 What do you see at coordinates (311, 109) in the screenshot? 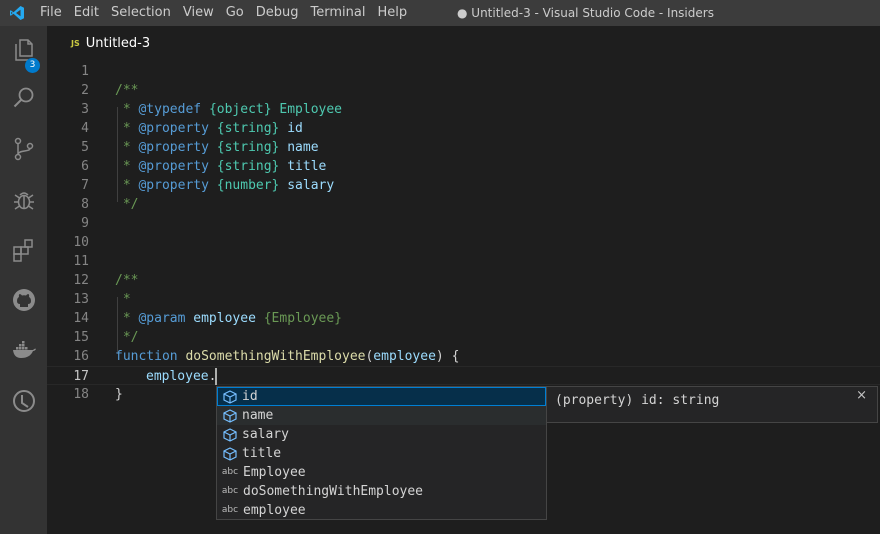
I see `jsdoc-name: Employee` at bounding box center [311, 109].